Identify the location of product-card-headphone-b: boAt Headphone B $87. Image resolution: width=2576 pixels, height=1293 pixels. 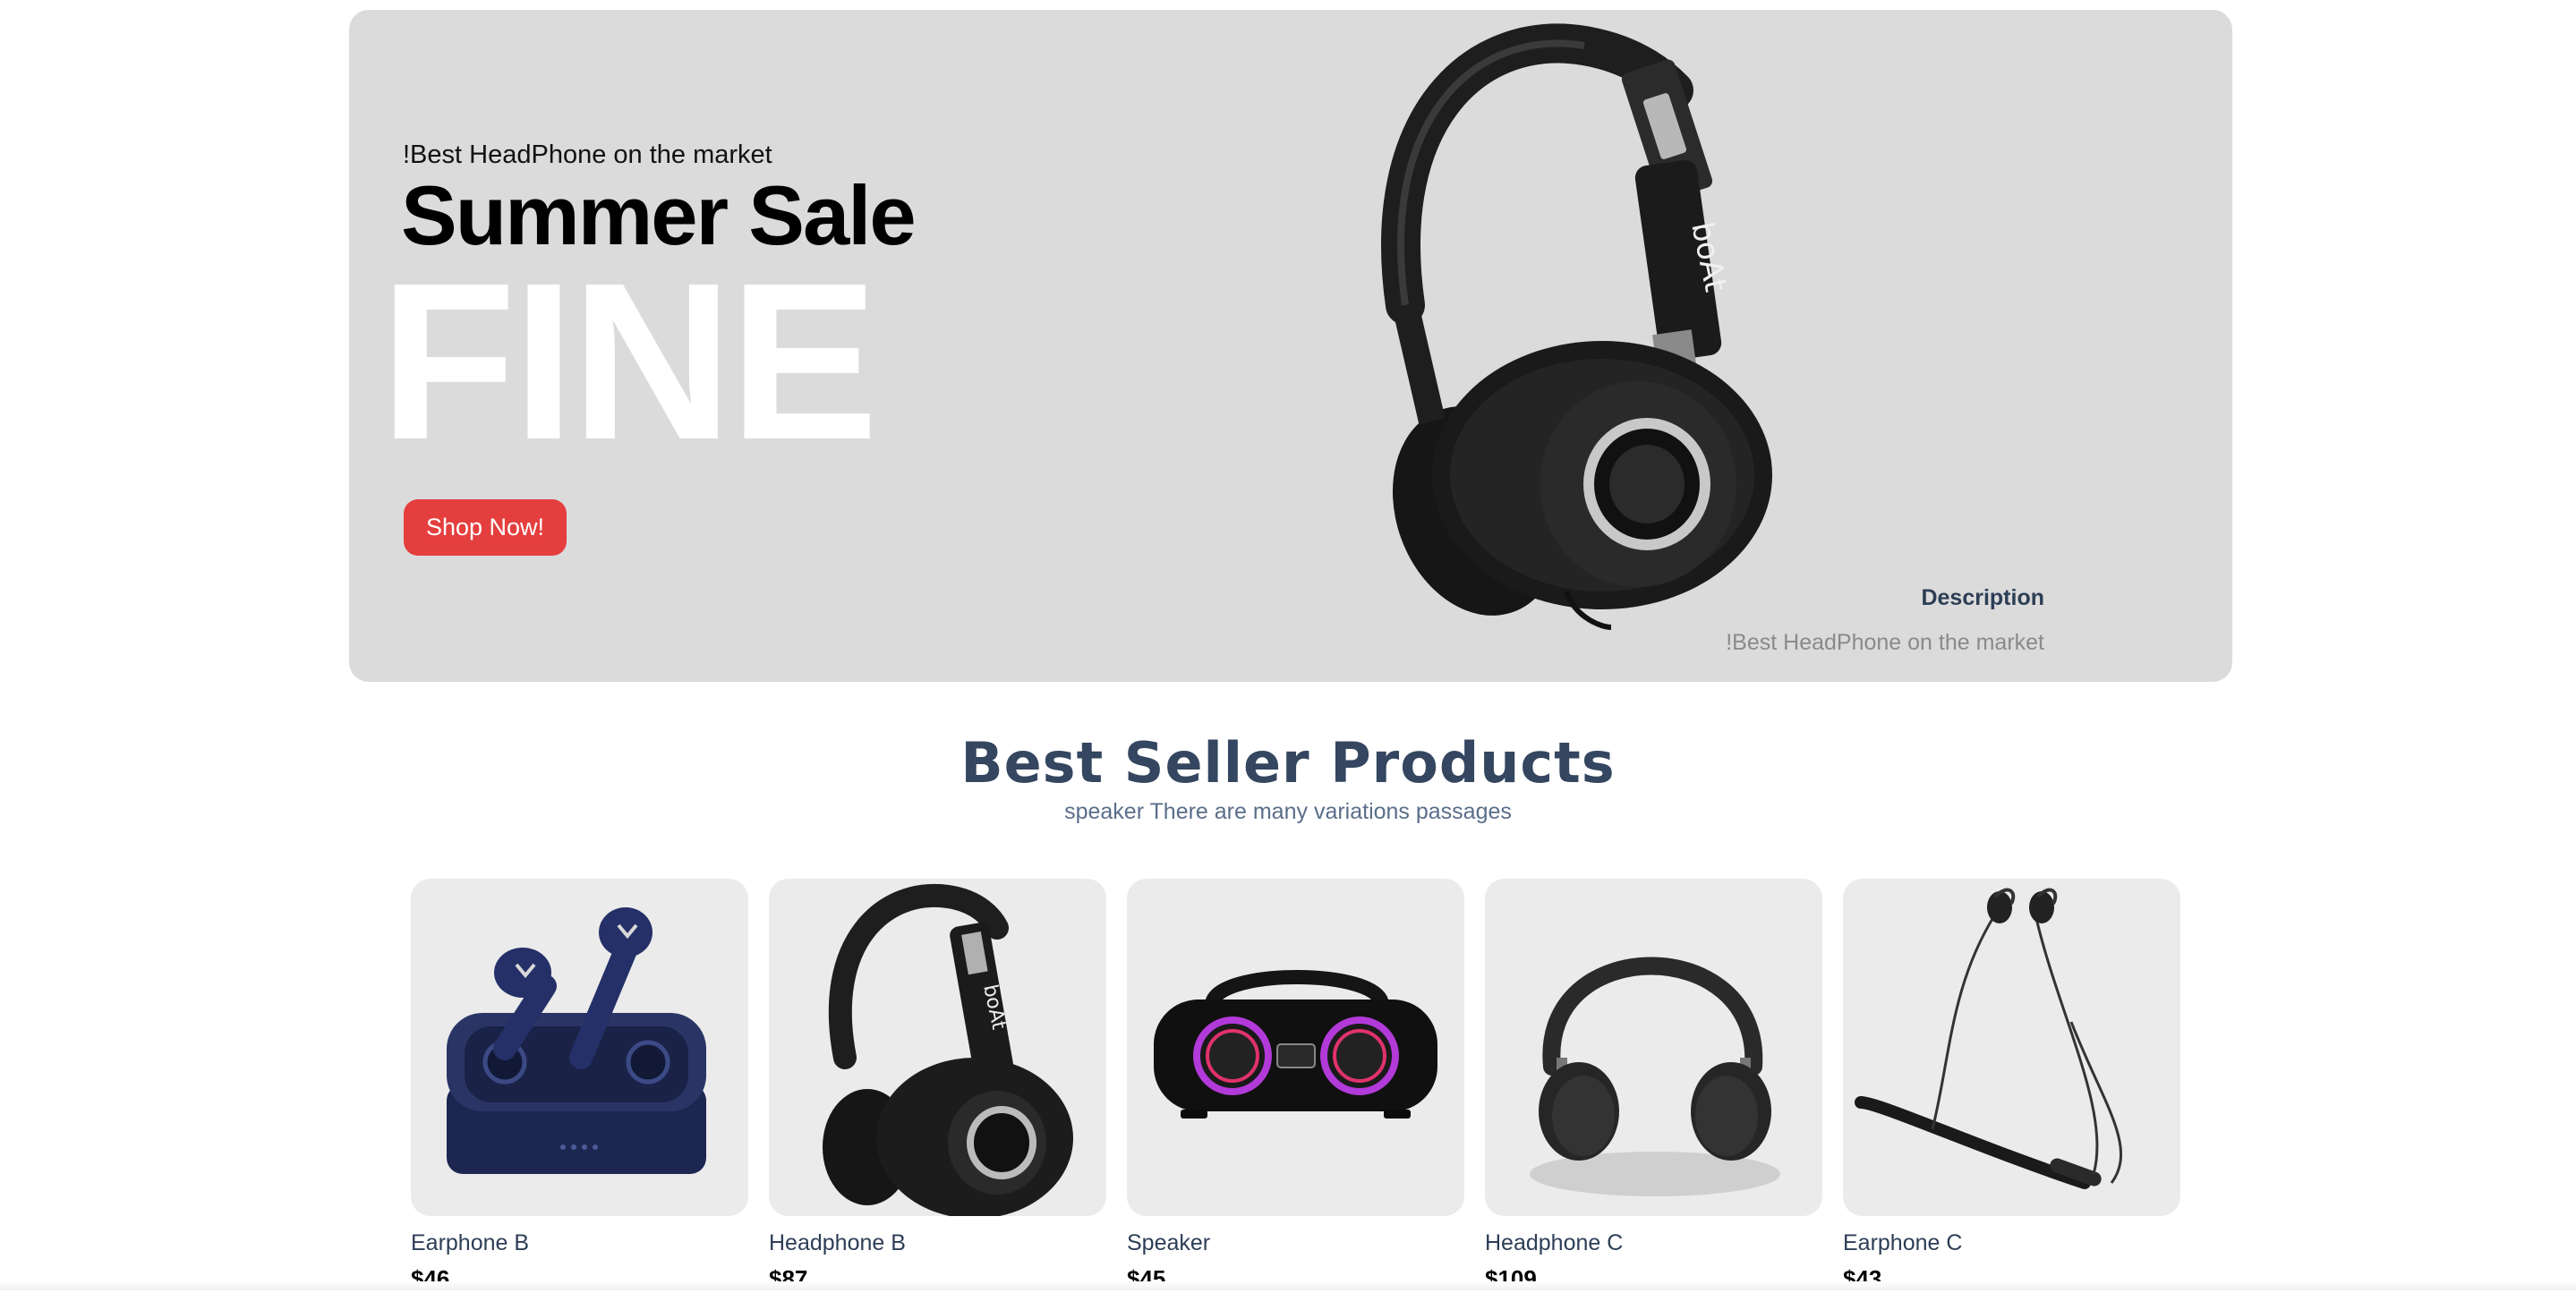
(937, 1086).